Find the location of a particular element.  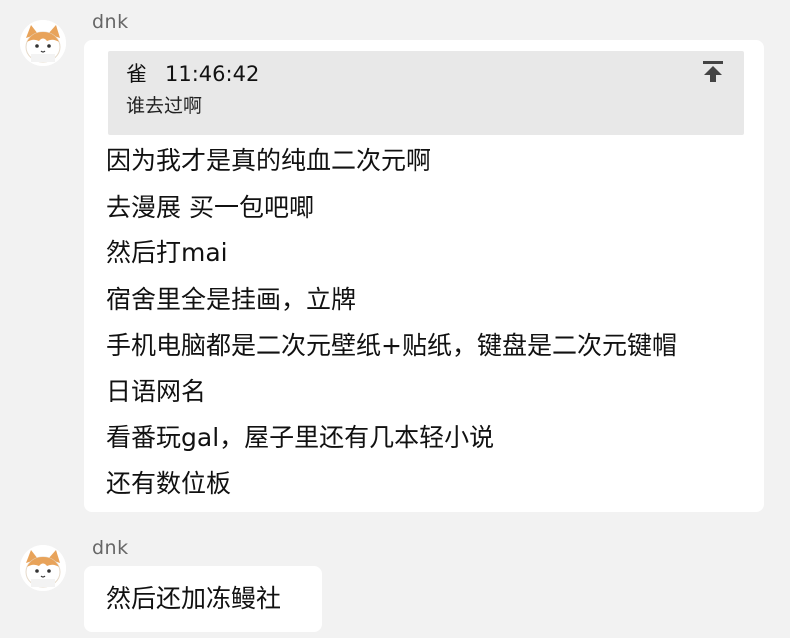

message-bubble: 然后还加冻鳗社 is located at coordinates (203, 599).